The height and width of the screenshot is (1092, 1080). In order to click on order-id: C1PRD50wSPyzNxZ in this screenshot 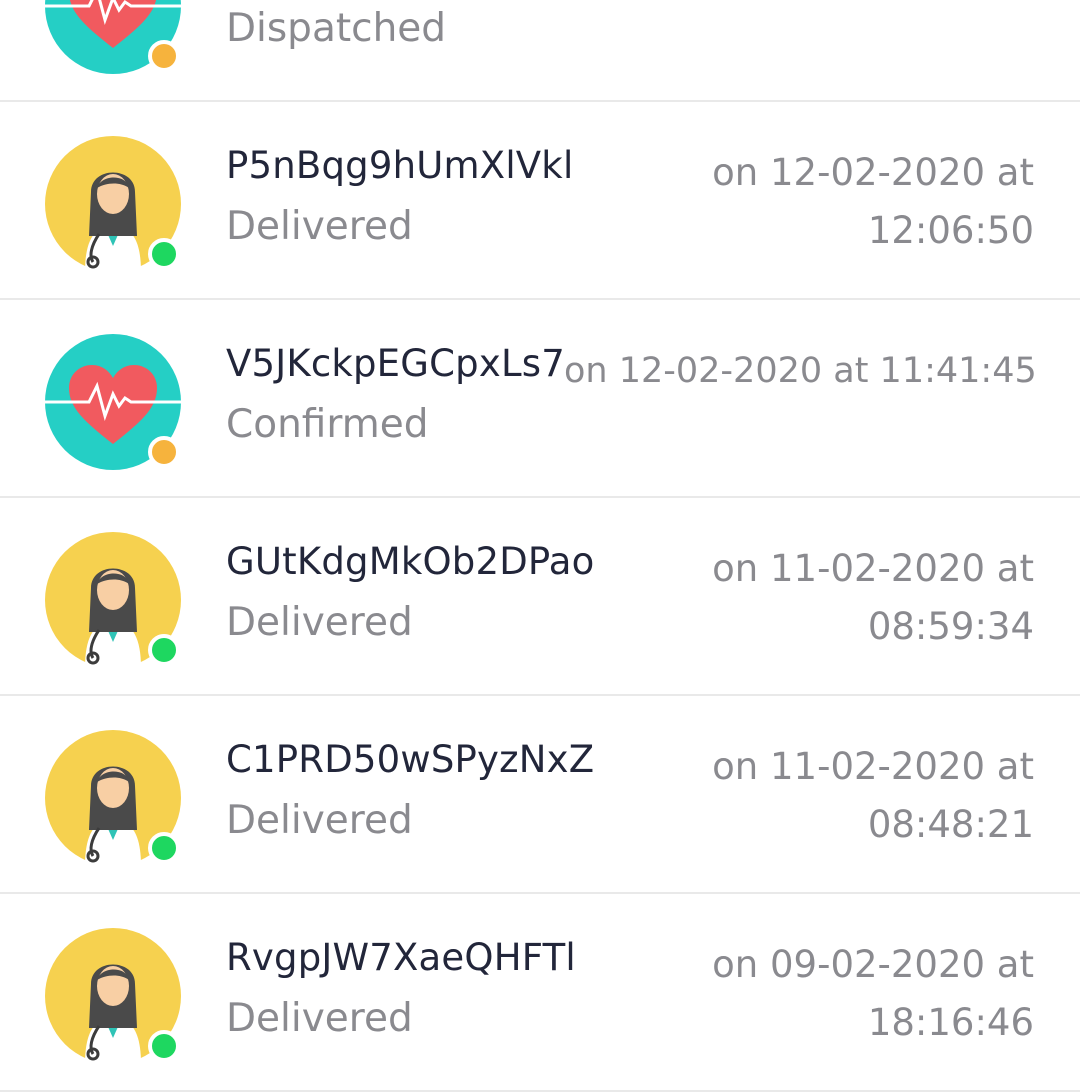, I will do `click(410, 759)`.